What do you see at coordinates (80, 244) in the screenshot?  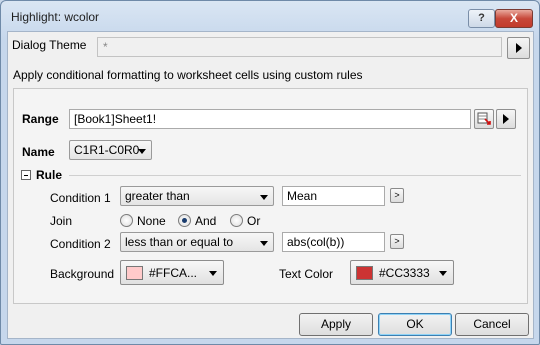 I see `condition2-label: Condition 2` at bounding box center [80, 244].